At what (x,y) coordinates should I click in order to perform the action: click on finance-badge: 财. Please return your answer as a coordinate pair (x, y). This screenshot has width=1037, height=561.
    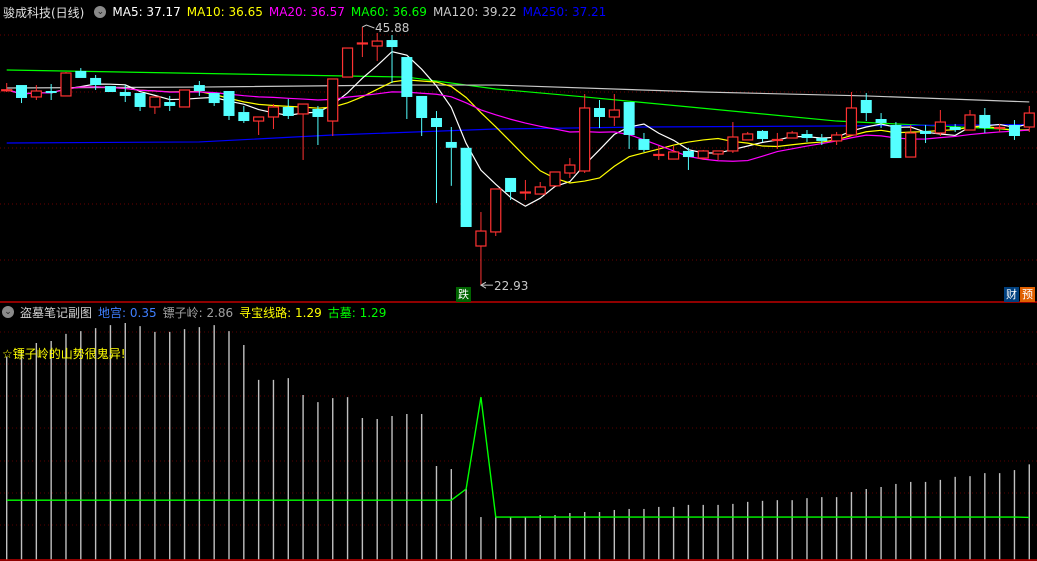
    Looking at the image, I should click on (1011, 294).